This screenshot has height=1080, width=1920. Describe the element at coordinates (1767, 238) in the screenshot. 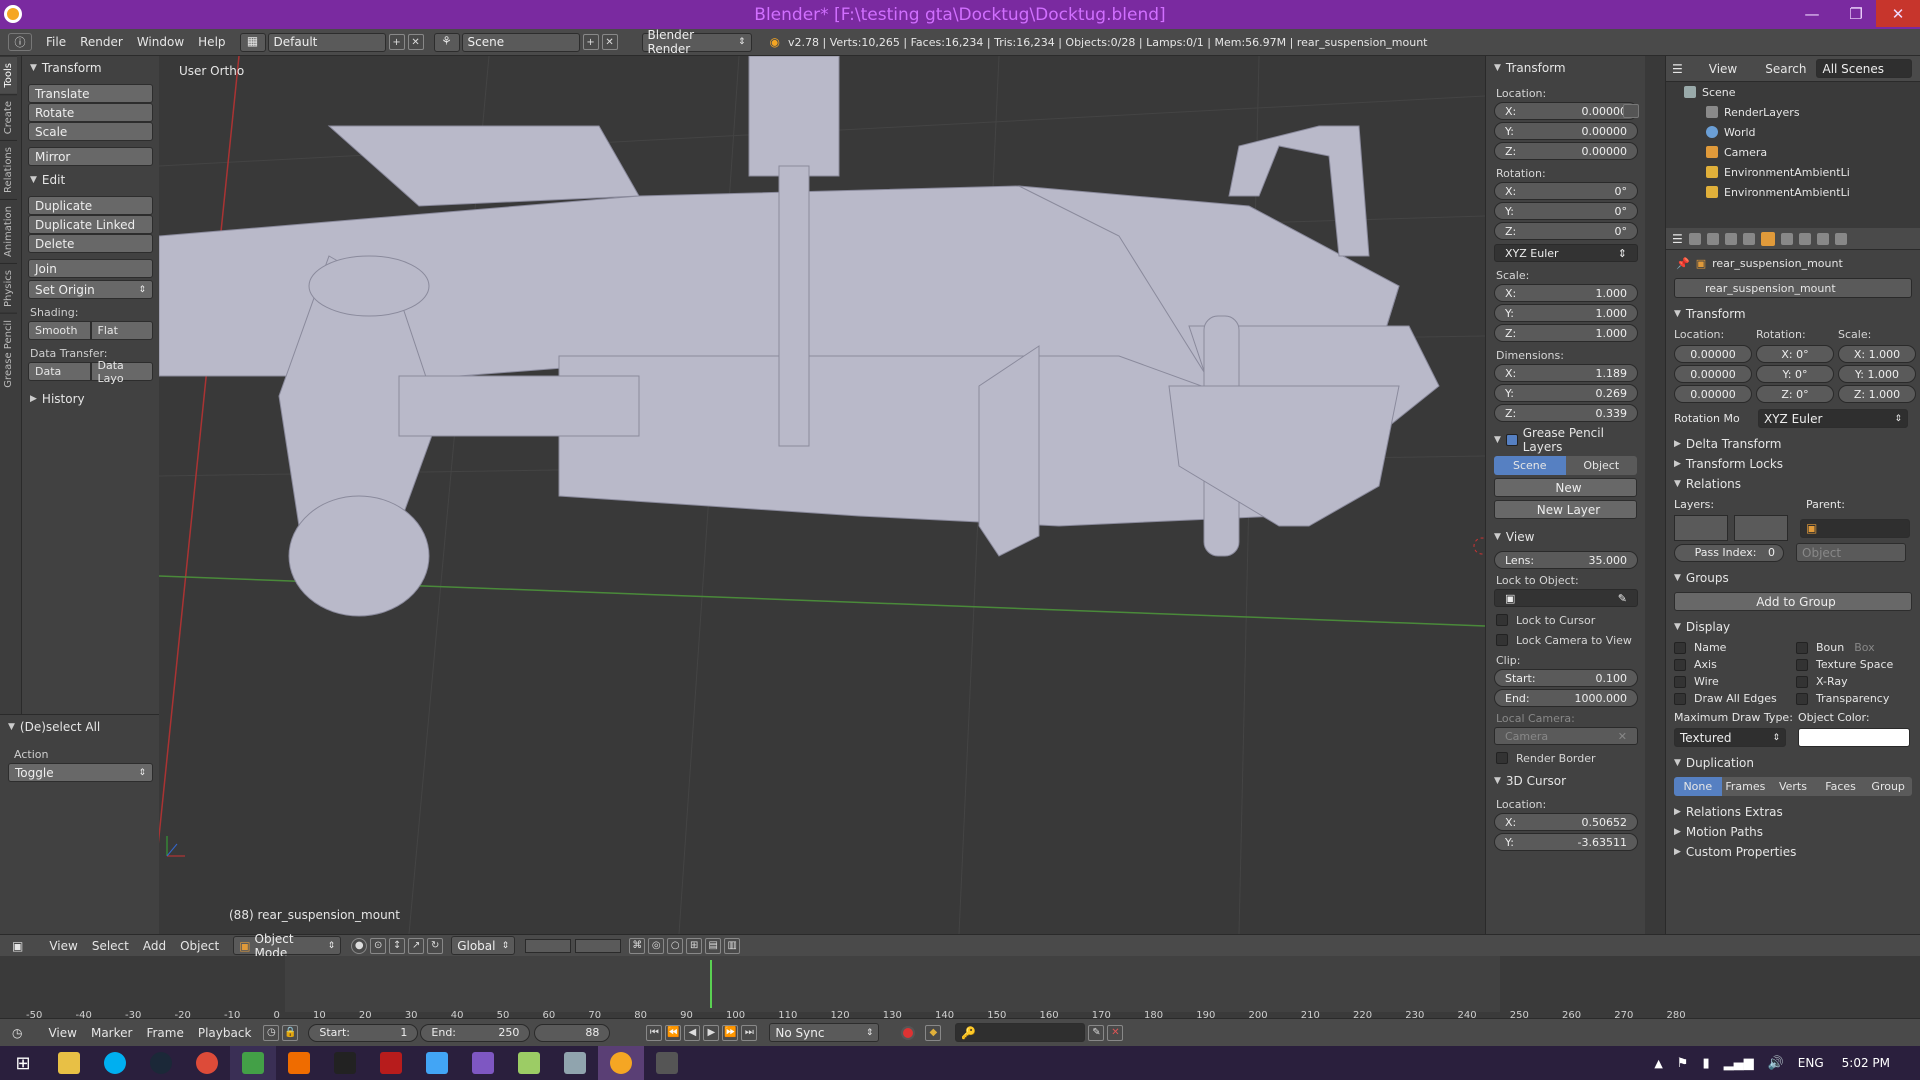

I see `object-tab-icon` at that location.